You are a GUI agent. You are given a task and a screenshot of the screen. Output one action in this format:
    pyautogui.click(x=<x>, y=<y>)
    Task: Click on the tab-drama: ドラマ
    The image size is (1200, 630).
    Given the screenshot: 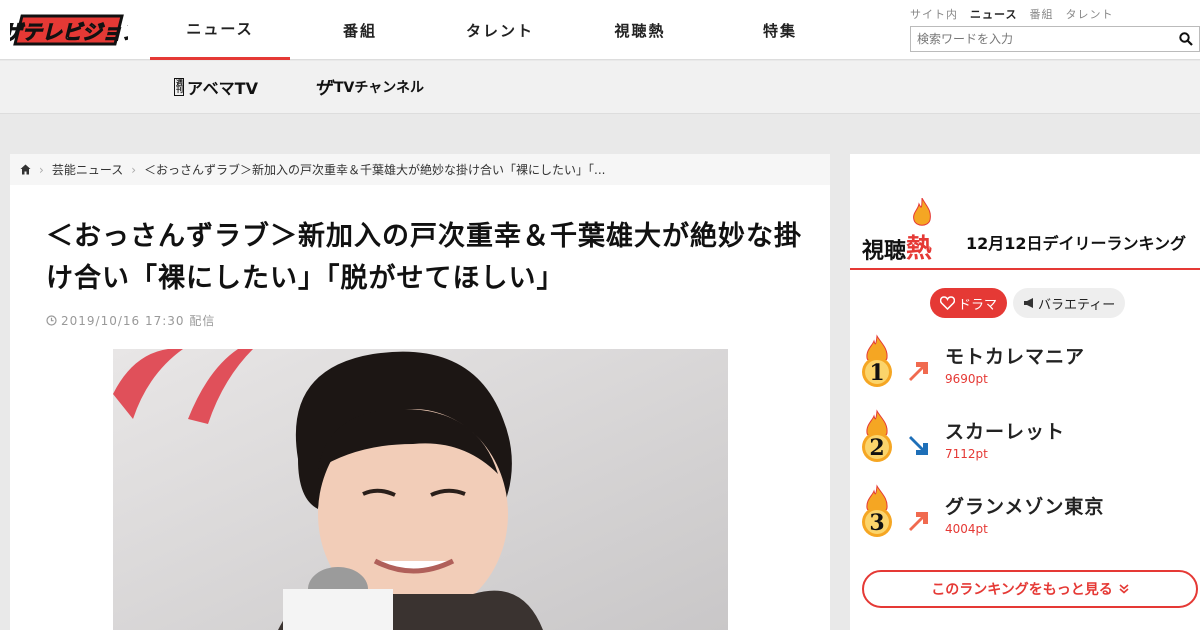 What is the action you would take?
    pyautogui.click(x=969, y=303)
    